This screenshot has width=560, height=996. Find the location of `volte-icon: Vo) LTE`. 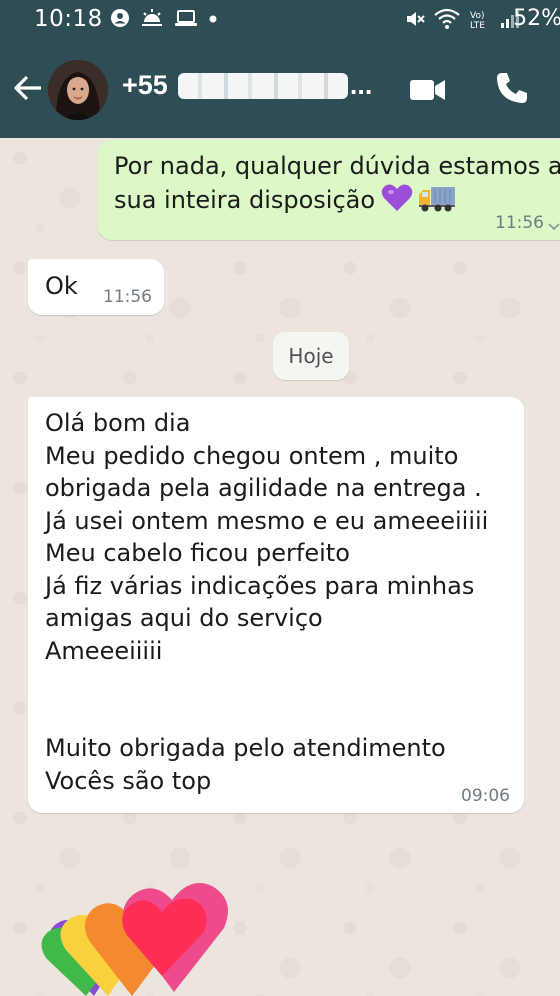

volte-icon: Vo) LTE is located at coordinates (477, 20).